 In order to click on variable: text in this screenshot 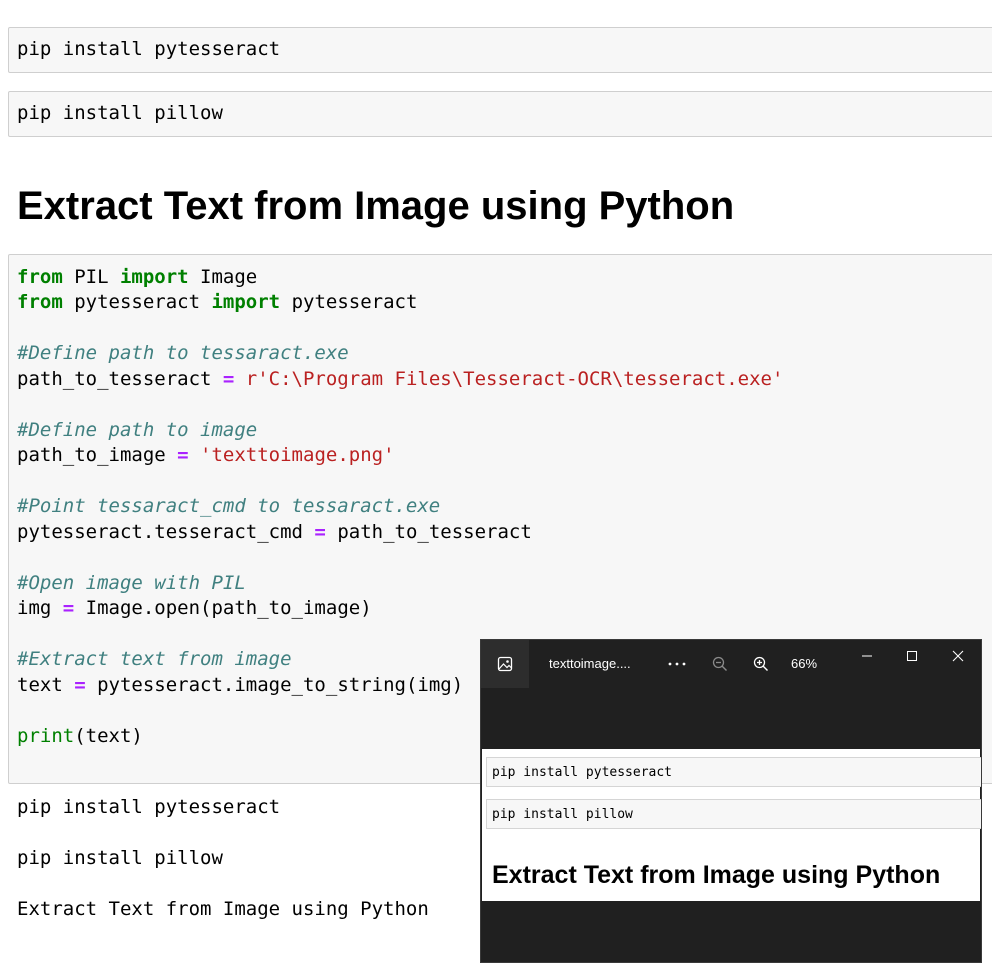, I will do `click(46, 685)`.